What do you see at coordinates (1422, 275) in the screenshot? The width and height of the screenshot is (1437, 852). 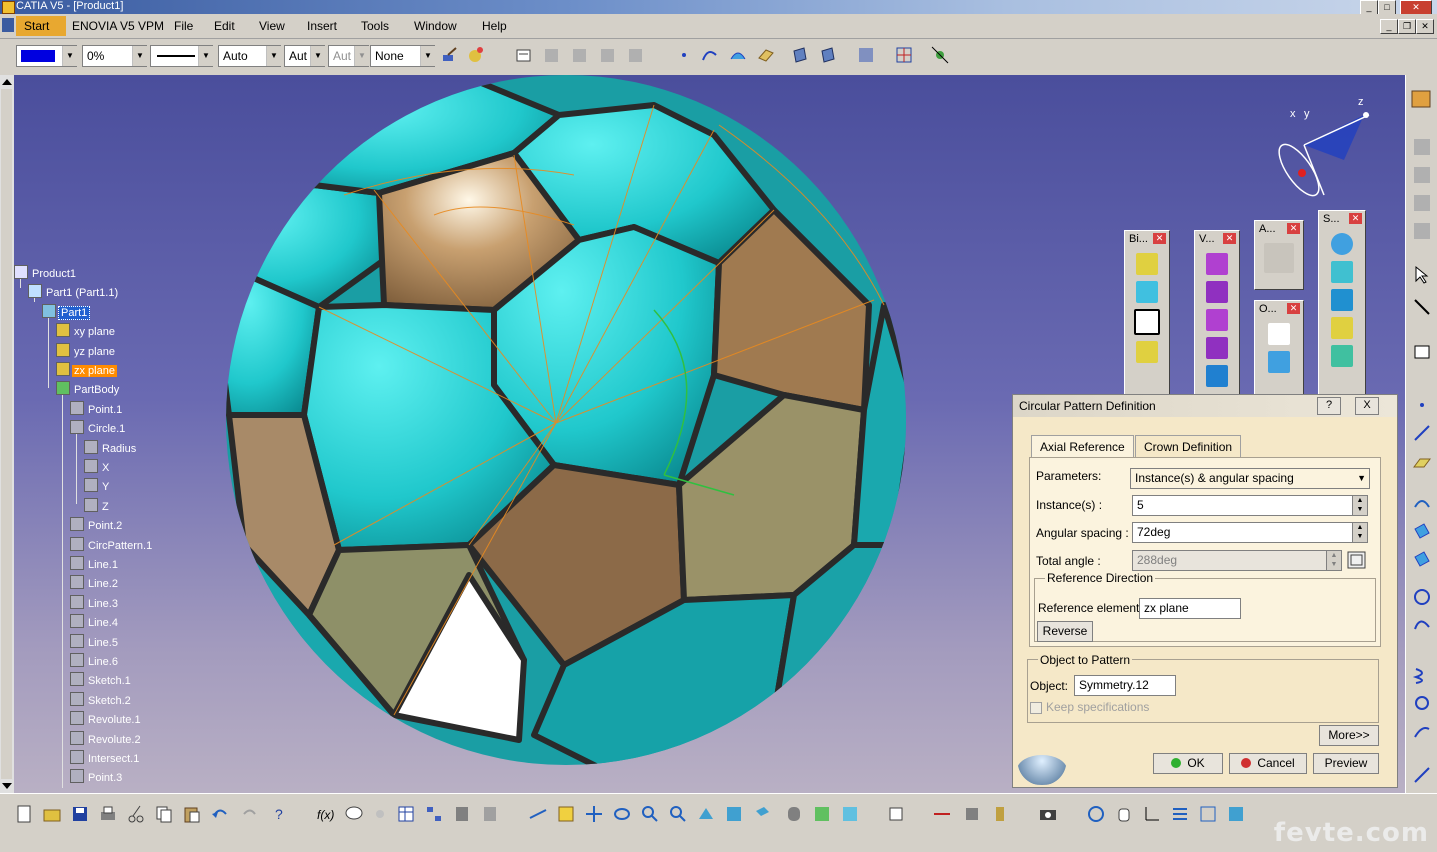 I see `select-arrow-icon` at bounding box center [1422, 275].